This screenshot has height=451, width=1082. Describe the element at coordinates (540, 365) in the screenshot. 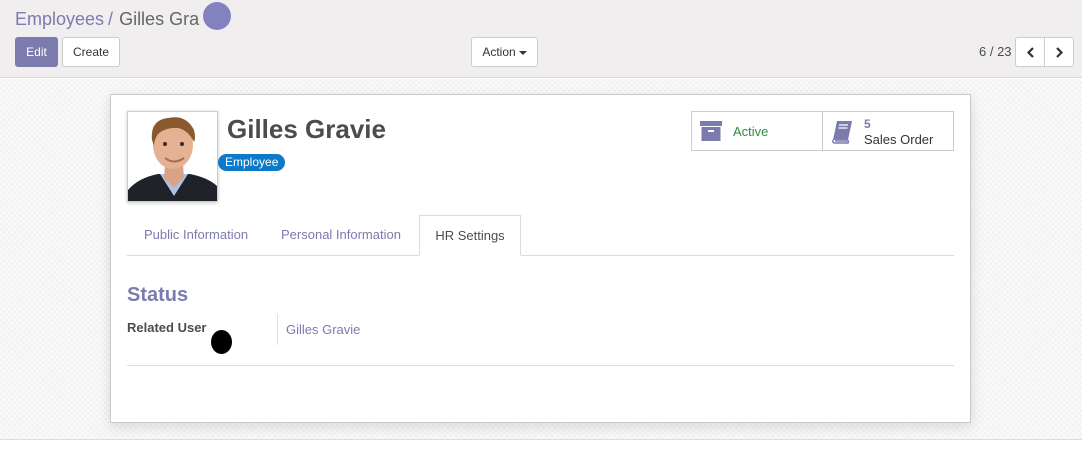

I see `section-divider` at that location.